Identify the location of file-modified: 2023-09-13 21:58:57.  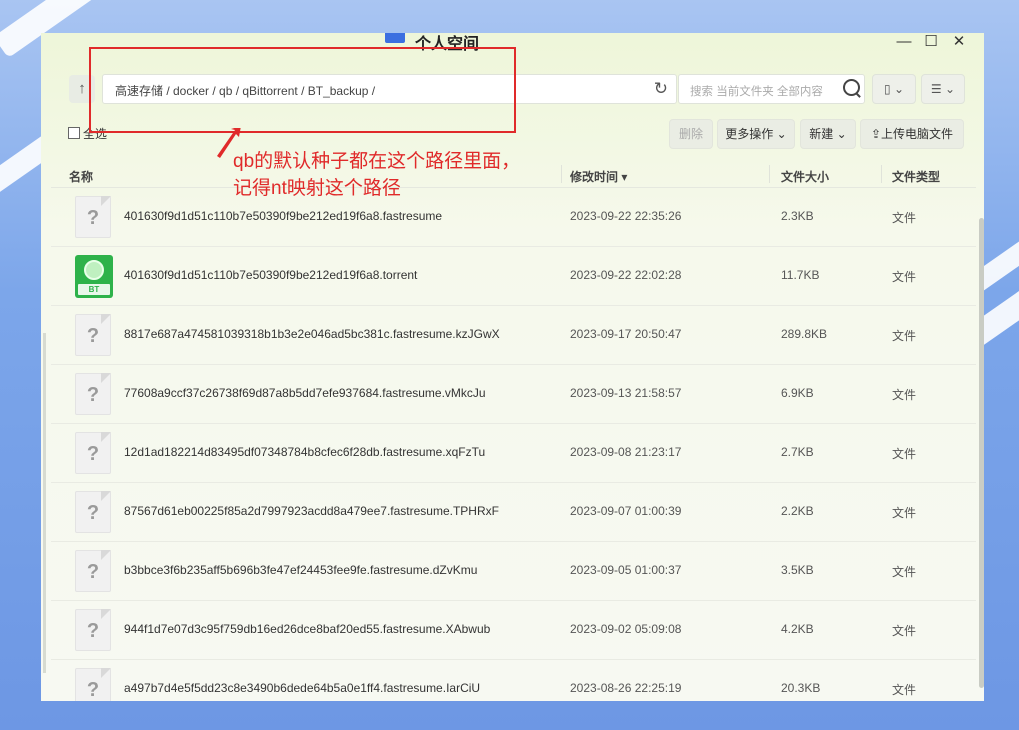
(626, 393).